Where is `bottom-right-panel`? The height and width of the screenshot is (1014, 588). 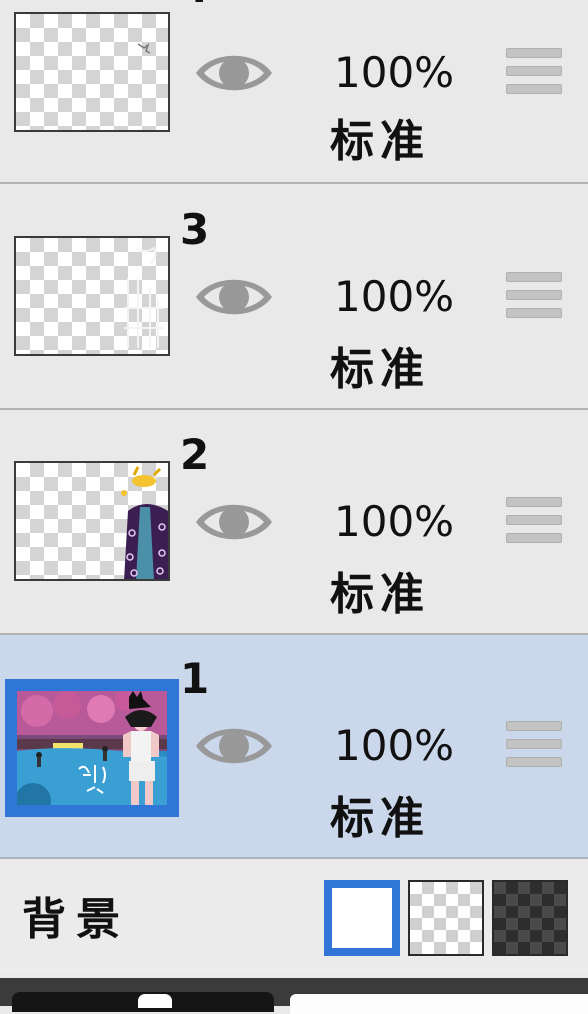
bottom-right-panel is located at coordinates (439, 1004).